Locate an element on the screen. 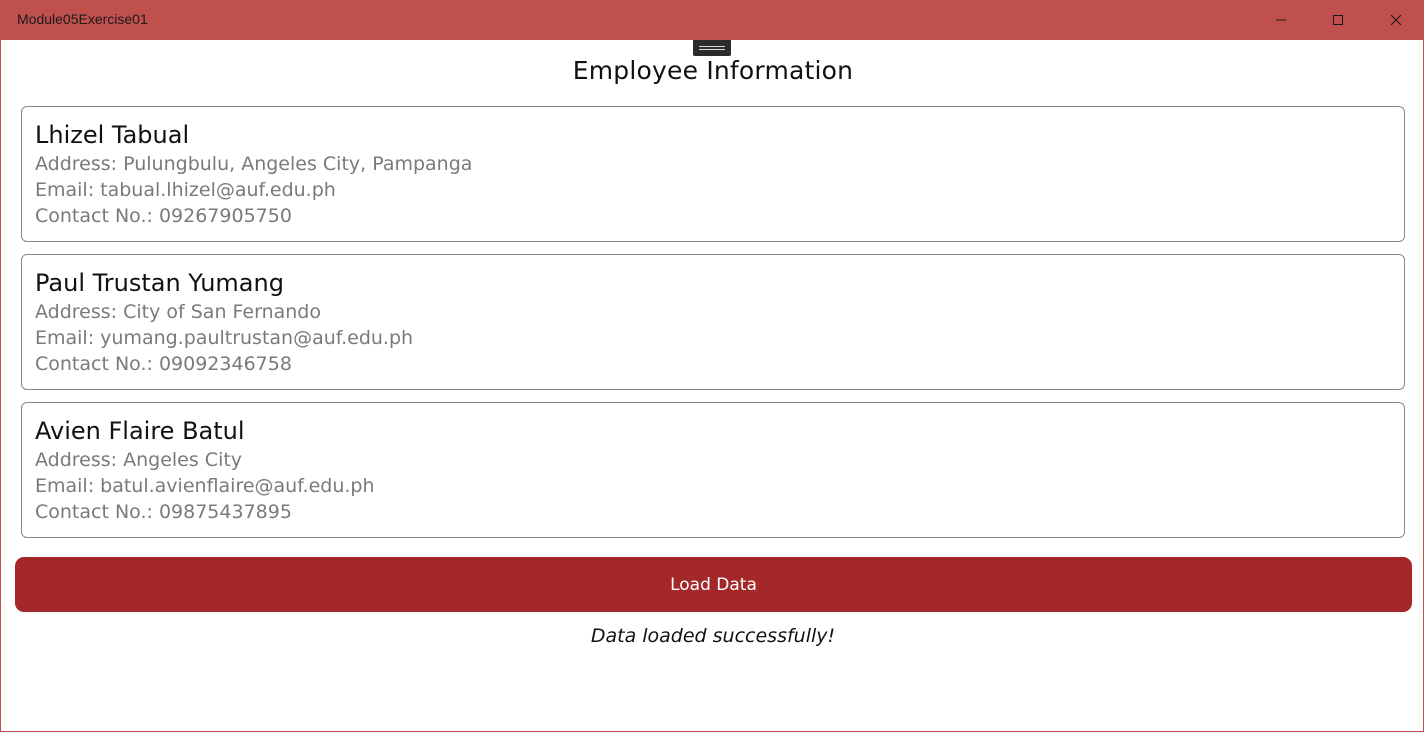 The image size is (1424, 732). minimize-button is located at coordinates (1280, 20).